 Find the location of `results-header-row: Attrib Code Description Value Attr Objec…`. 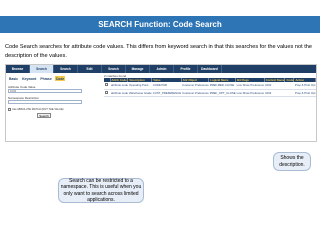

results-header-row: Attrib Code Description Value Attr Objec… is located at coordinates (210, 80).